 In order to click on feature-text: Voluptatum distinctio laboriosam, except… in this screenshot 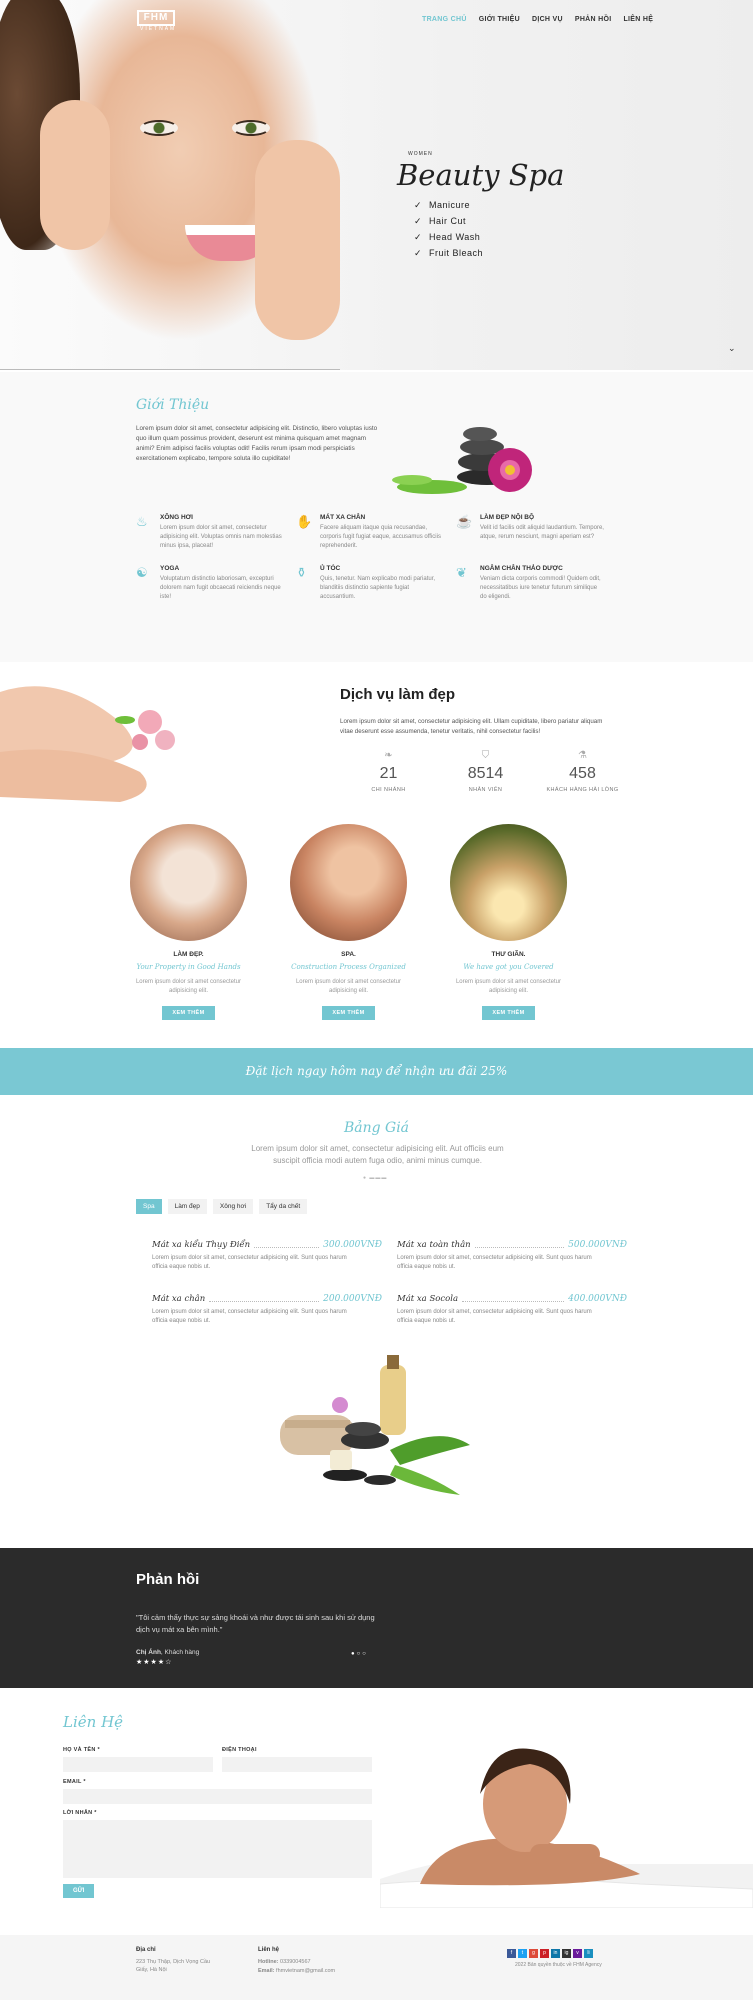, I will do `click(220, 588)`.